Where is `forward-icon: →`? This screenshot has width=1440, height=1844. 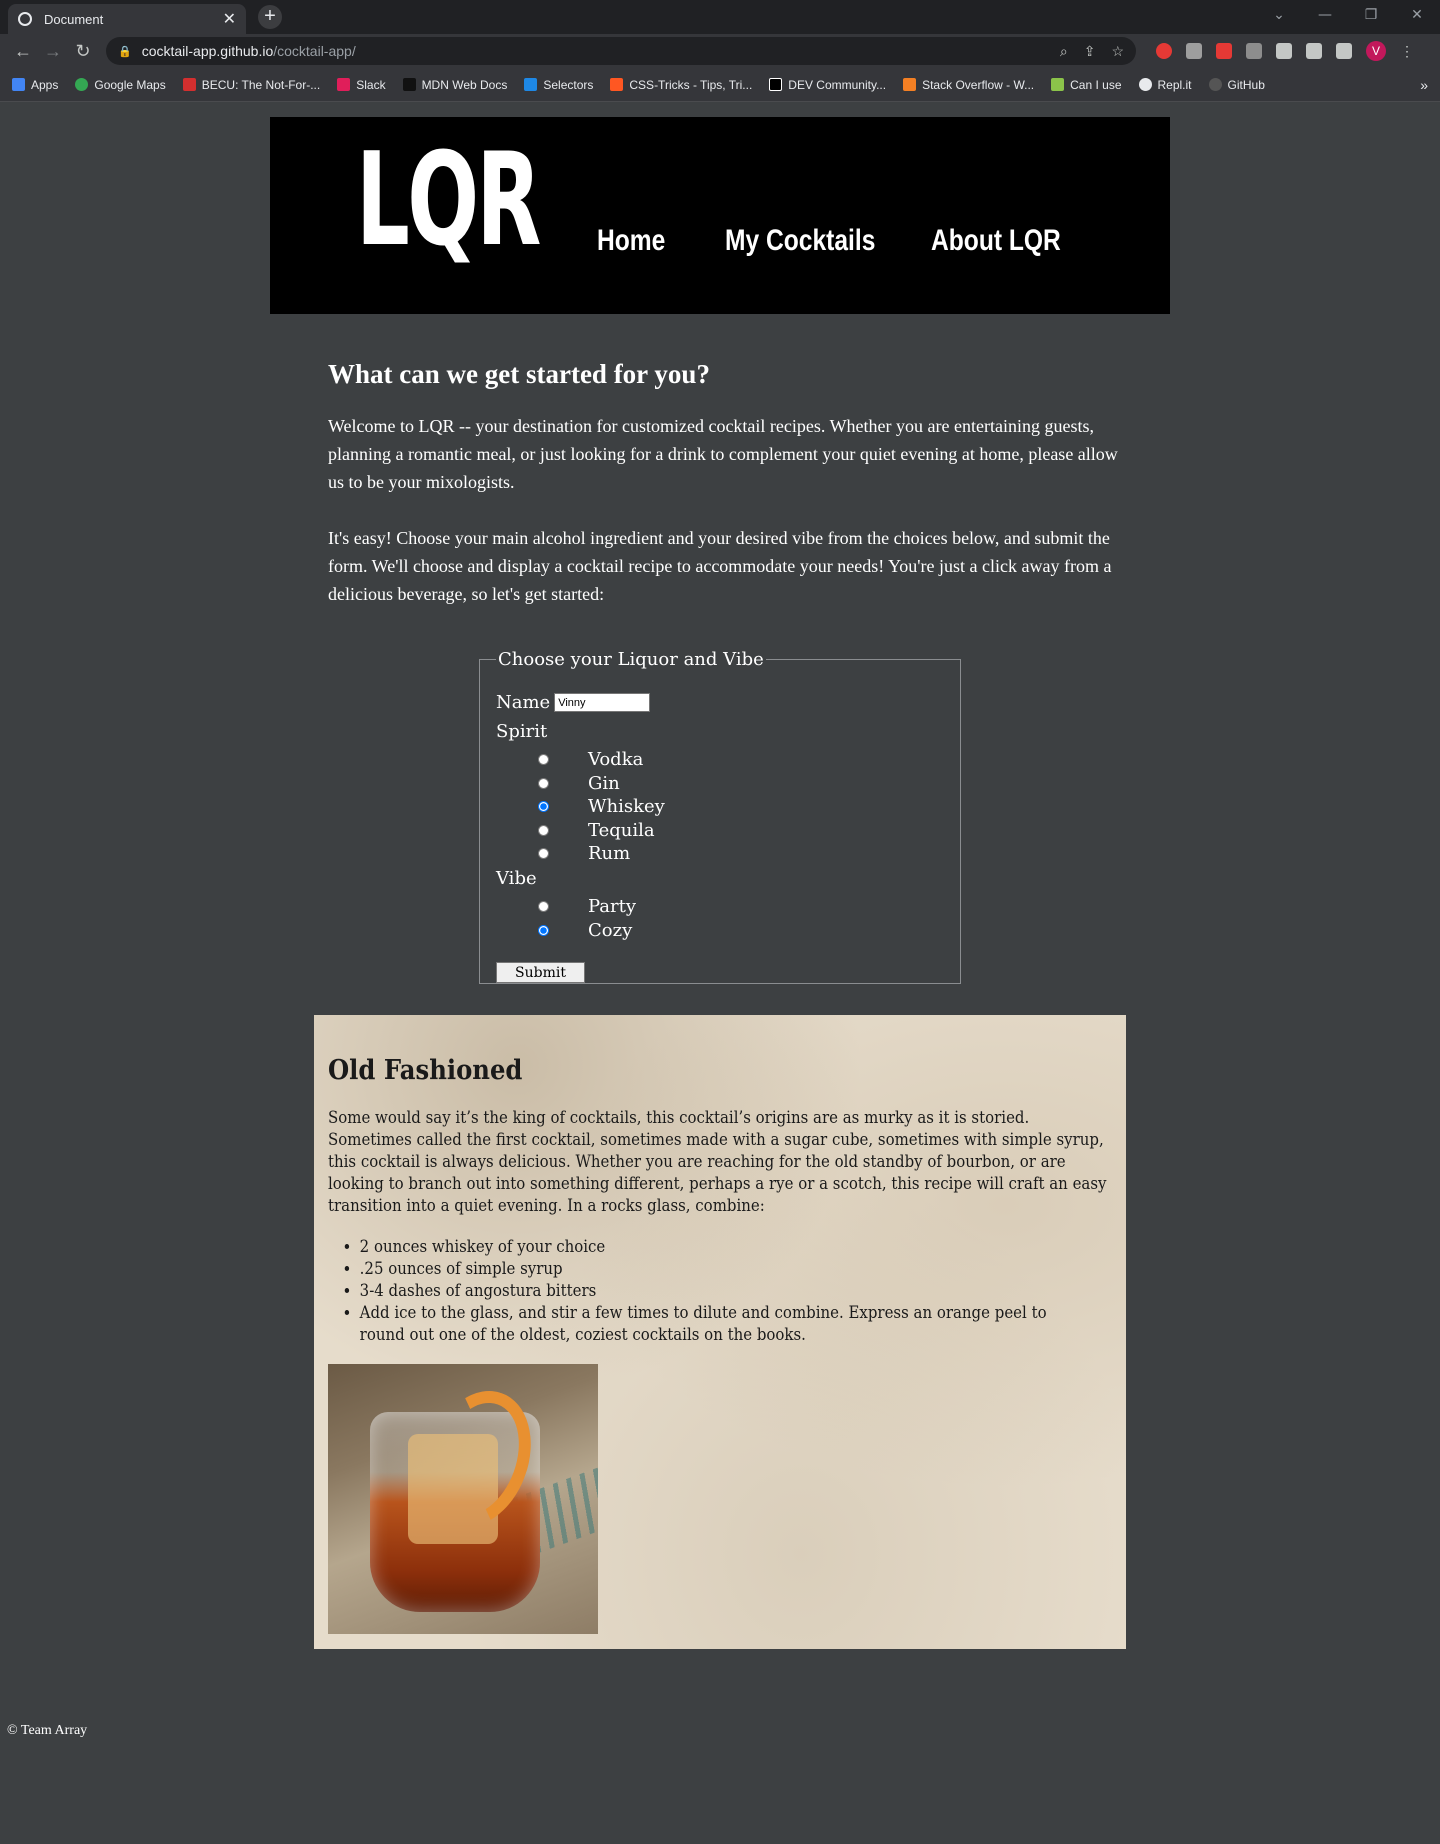 forward-icon: → is located at coordinates (53, 51).